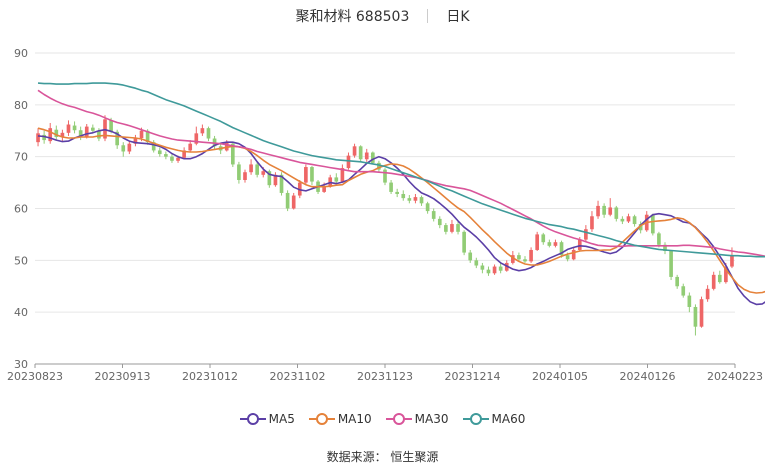 This screenshot has height=465, width=765. I want to click on legend-item-ma60: MA60, so click(494, 419).